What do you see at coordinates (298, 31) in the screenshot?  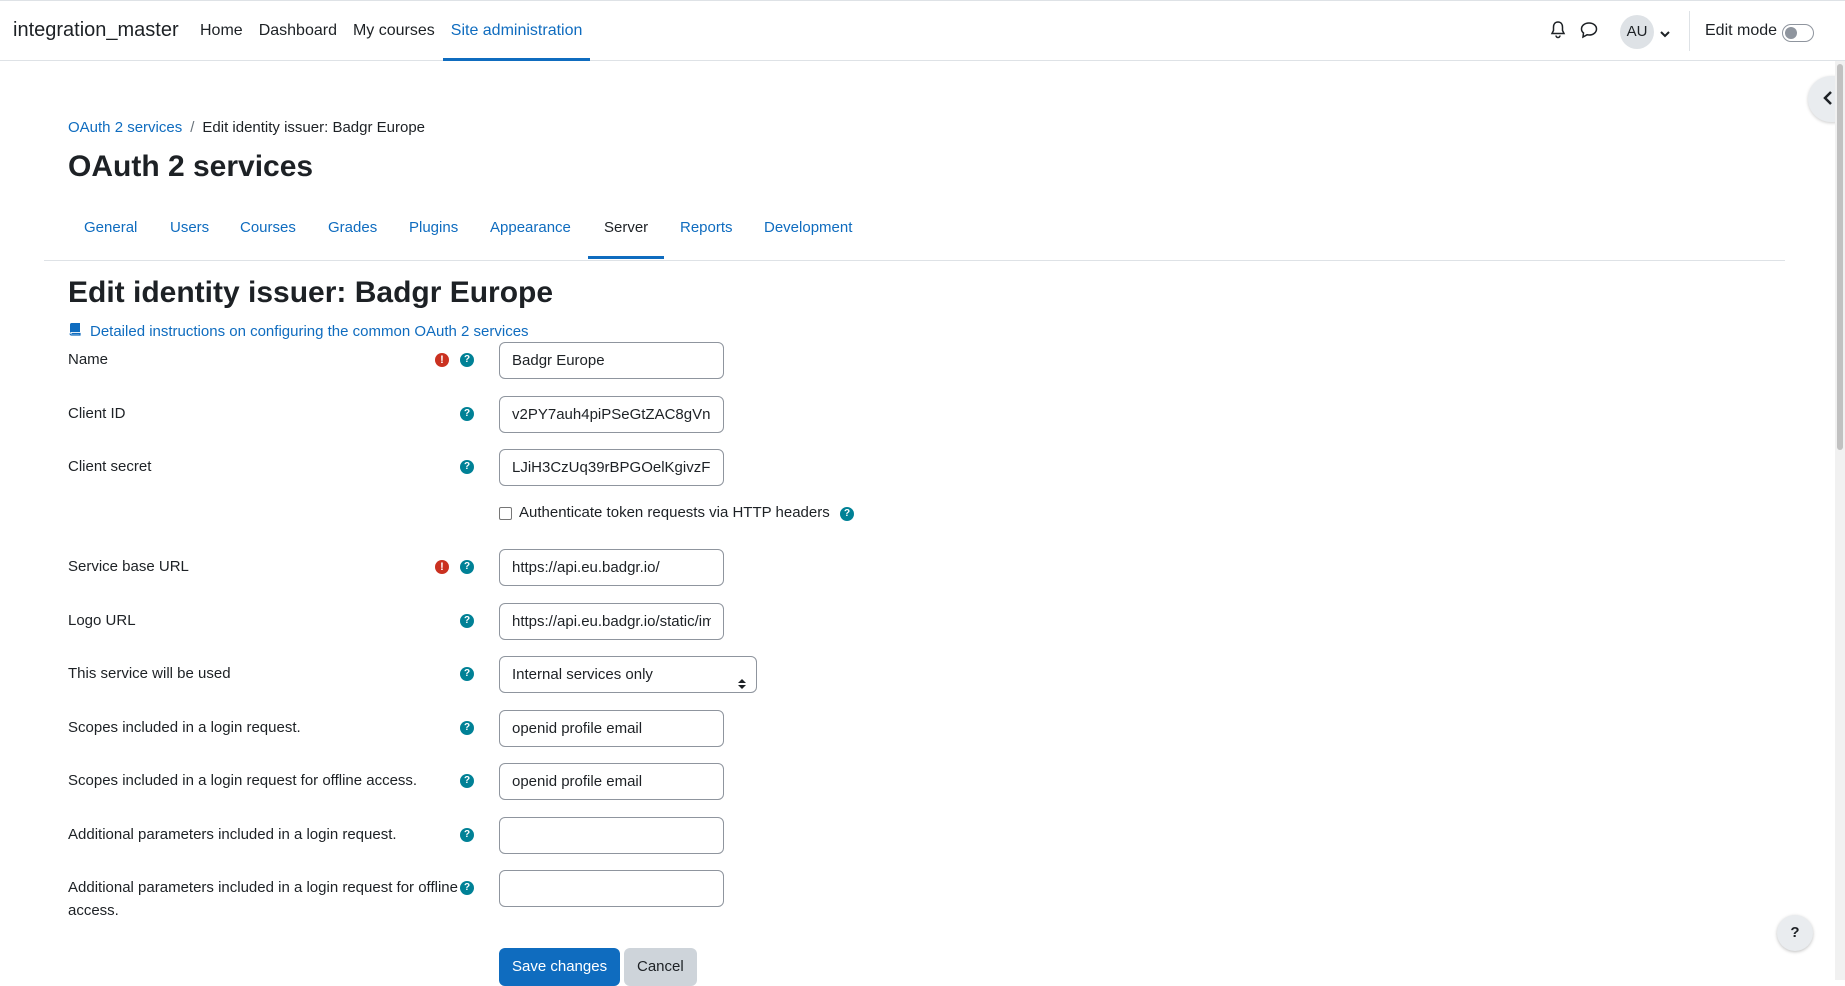 I see `nav-dashboard: Dashboard` at bounding box center [298, 31].